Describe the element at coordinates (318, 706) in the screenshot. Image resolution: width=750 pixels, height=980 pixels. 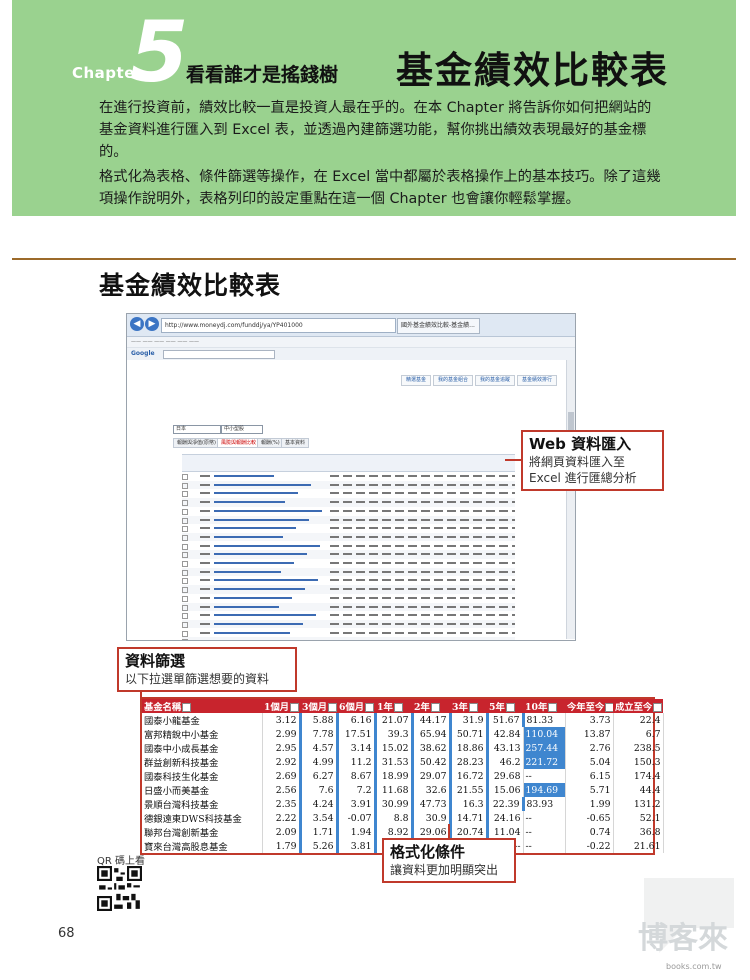
I see `column-header: 3個月` at that location.